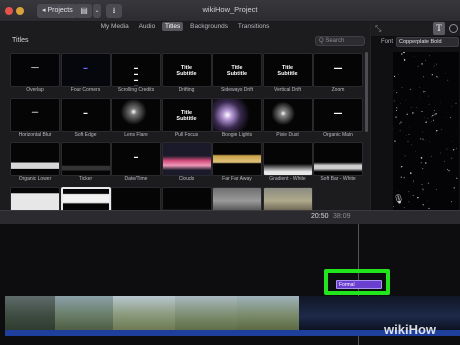 This screenshot has height=345, width=460. Describe the element at coordinates (378, 29) in the screenshot. I see `crop-icon: ⤡` at that location.